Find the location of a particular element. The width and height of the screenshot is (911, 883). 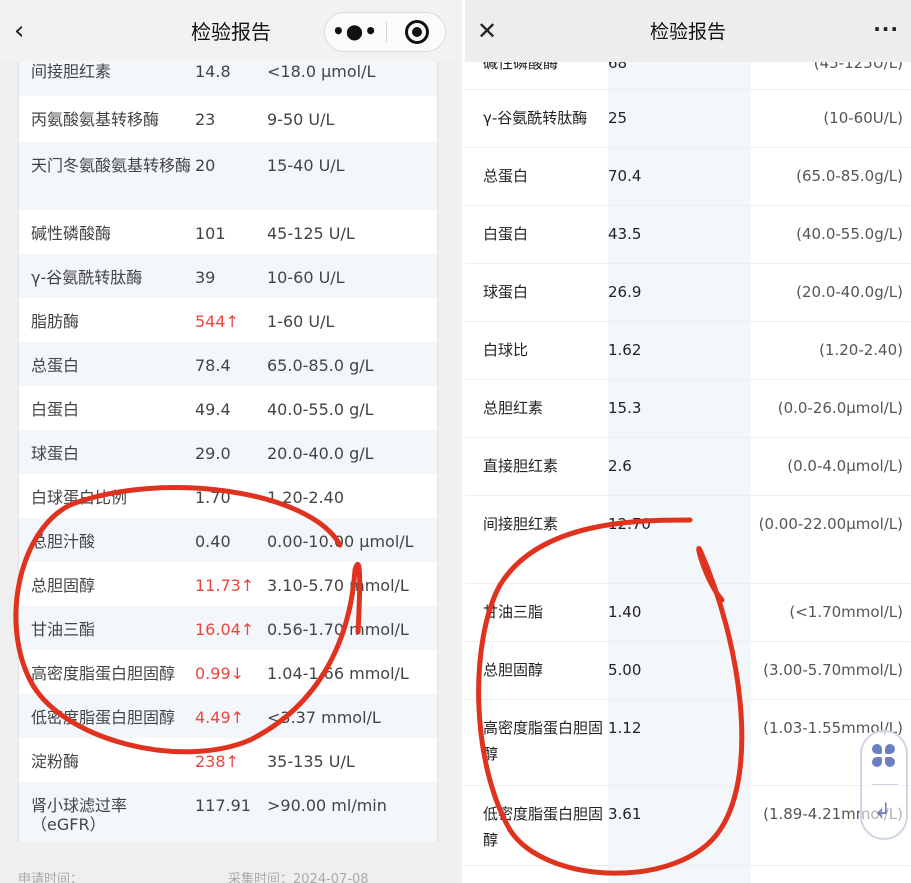

table-row: 甘油三酯 16.04↑ 0.56-1.70 mmol/L is located at coordinates (228, 628).